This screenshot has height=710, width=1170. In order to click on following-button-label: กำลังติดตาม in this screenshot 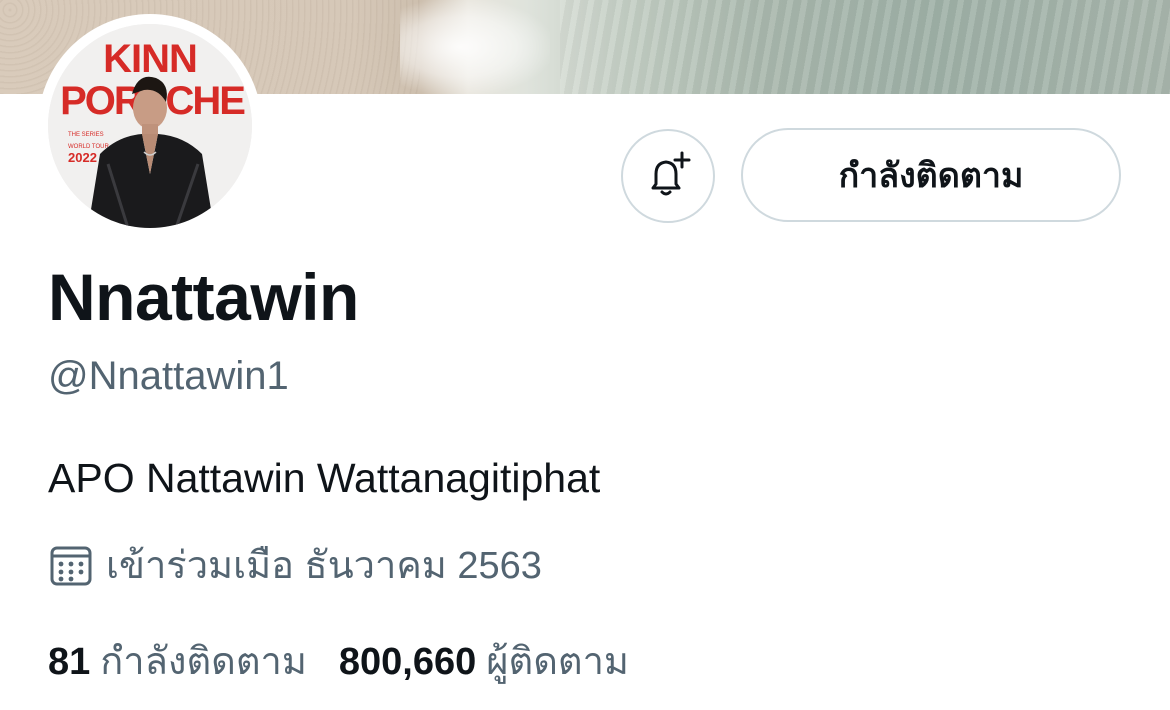, I will do `click(931, 176)`.